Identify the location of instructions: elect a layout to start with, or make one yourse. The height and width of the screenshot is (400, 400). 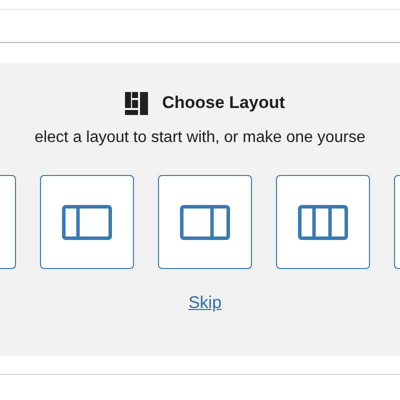
(200, 138).